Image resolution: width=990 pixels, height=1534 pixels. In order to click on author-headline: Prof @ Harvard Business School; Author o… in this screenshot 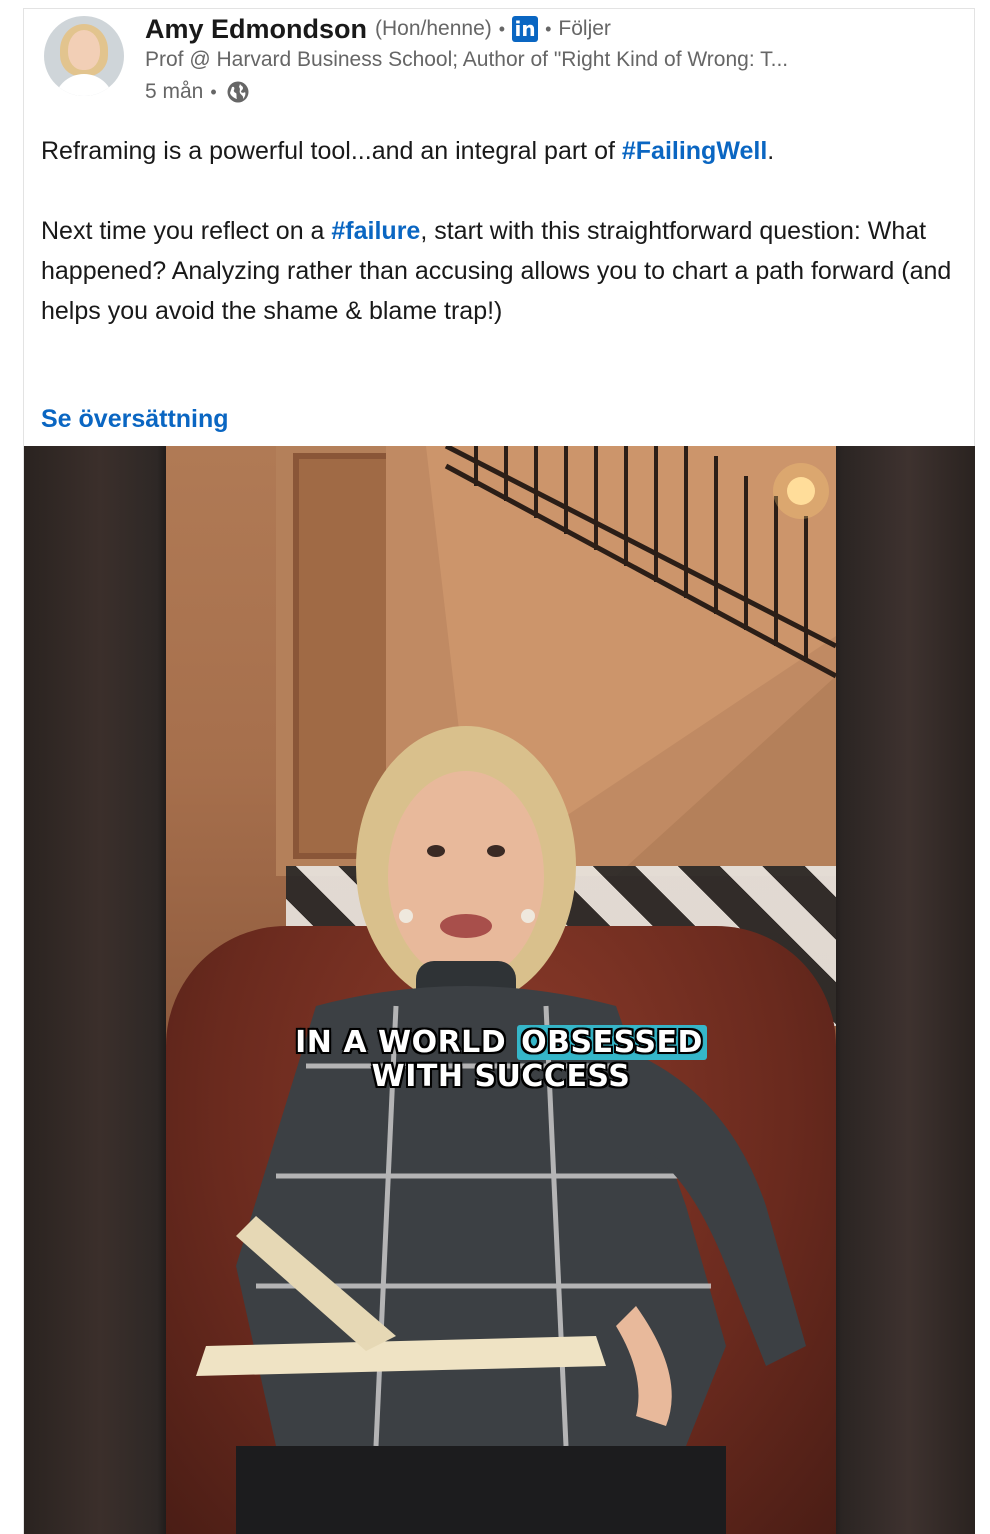, I will do `click(467, 59)`.